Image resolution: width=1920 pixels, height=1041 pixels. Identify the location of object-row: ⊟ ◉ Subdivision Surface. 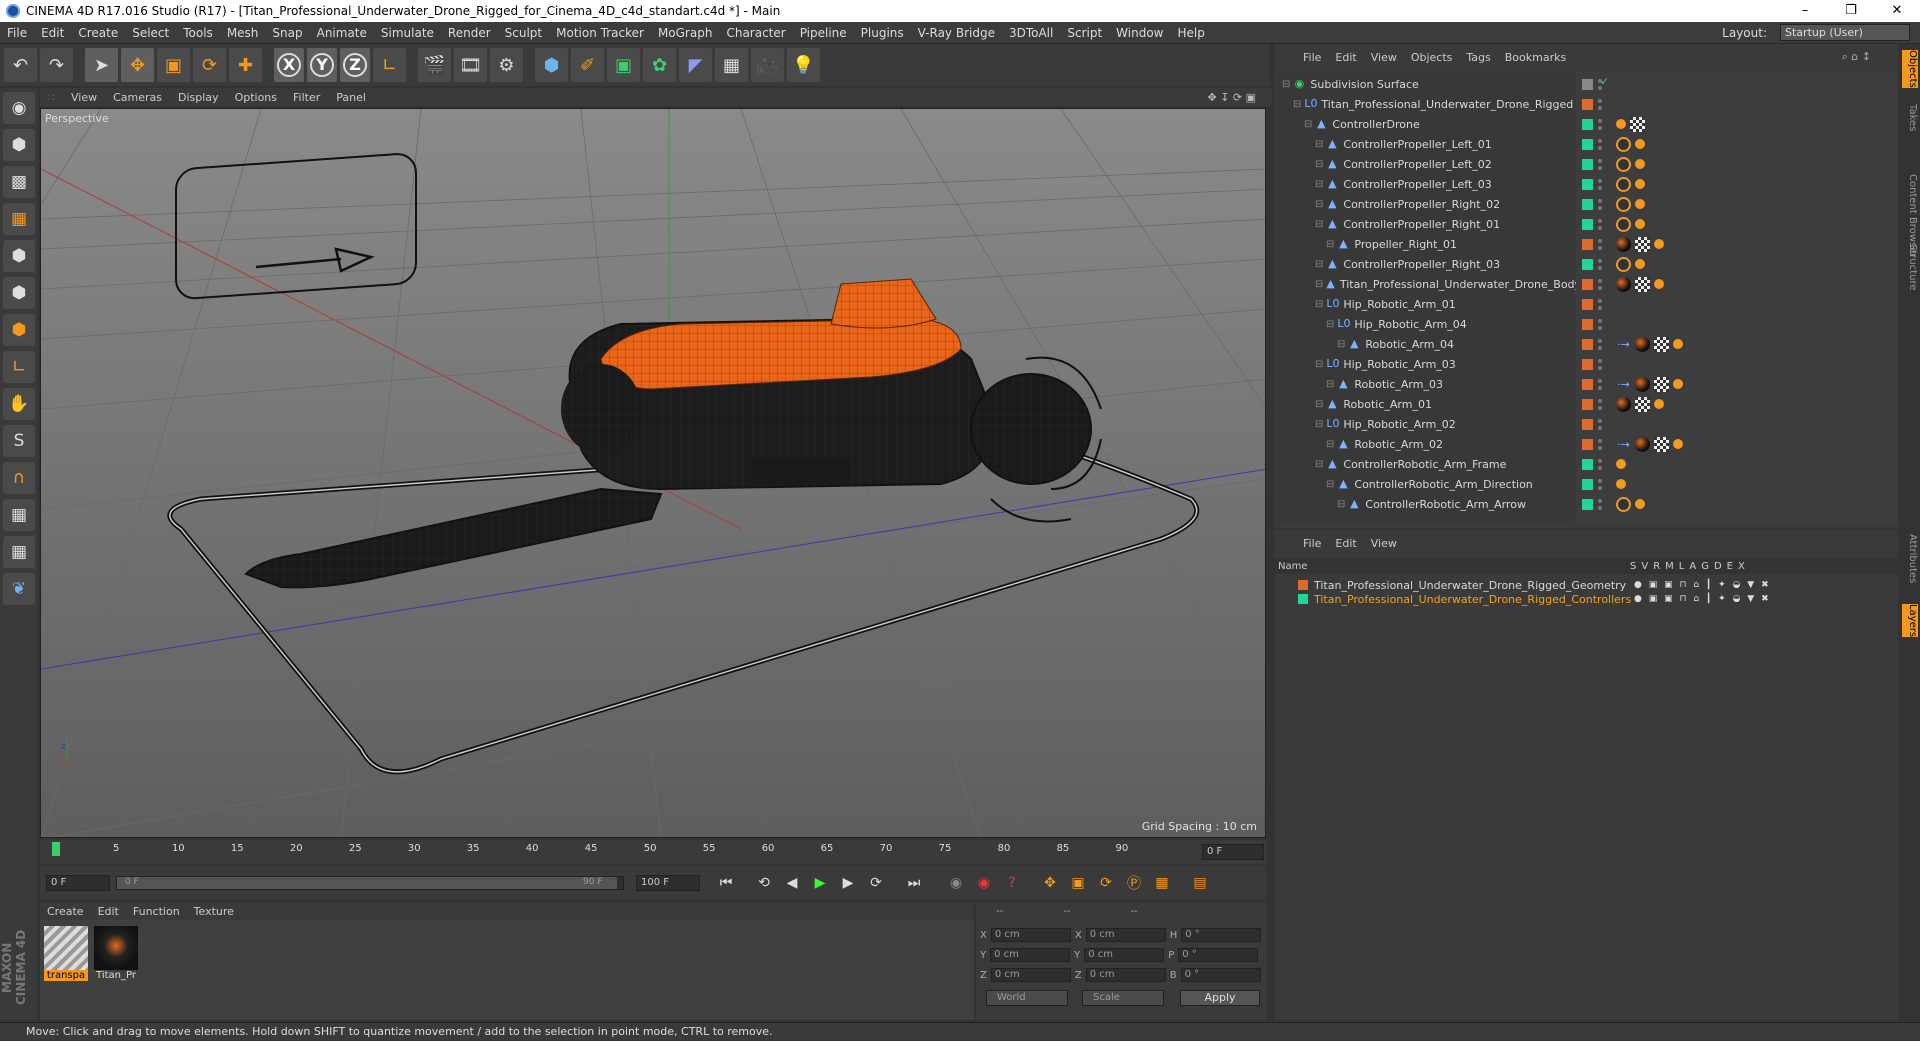
(1424, 84).